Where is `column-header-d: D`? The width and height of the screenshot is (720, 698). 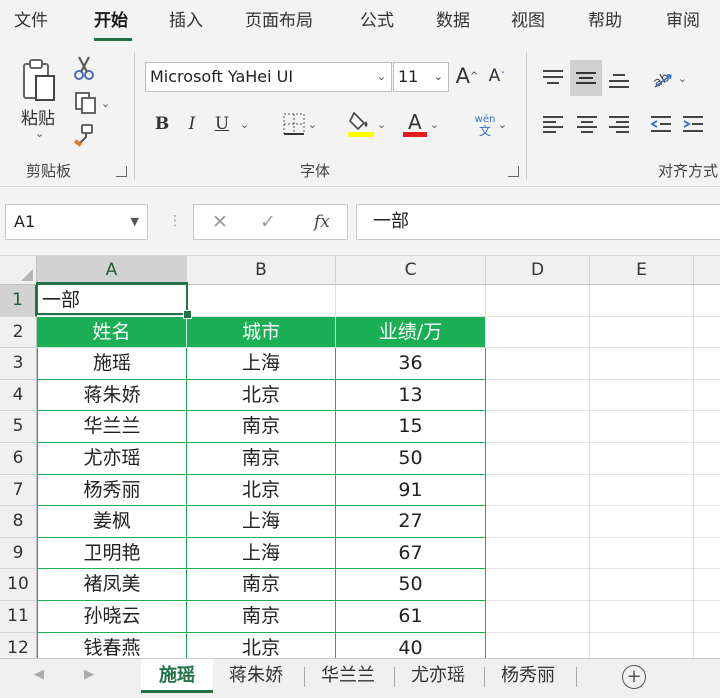
column-header-d: D is located at coordinates (538, 270).